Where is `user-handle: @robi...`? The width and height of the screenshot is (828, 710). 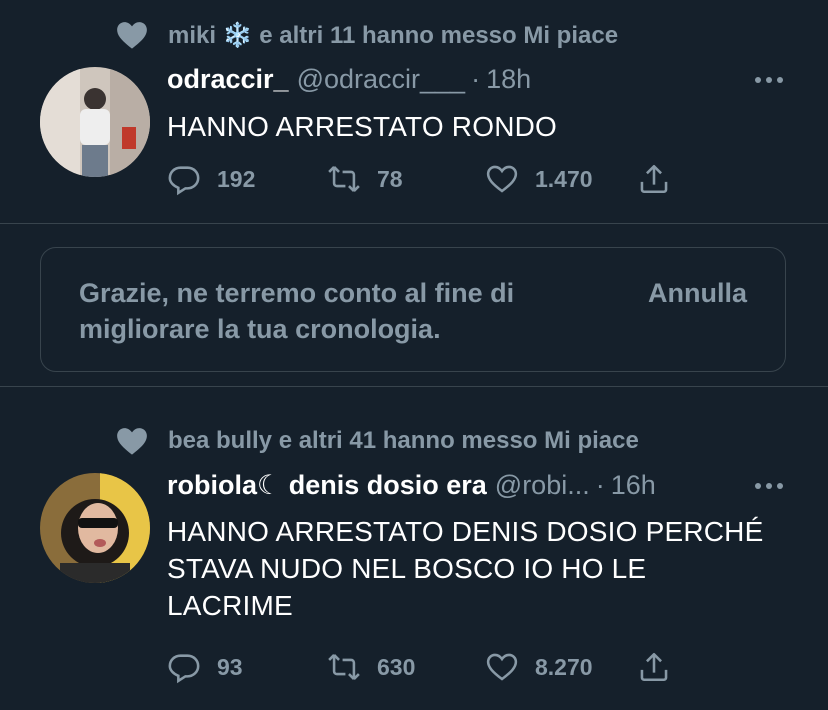 user-handle: @robi... is located at coordinates (542, 485).